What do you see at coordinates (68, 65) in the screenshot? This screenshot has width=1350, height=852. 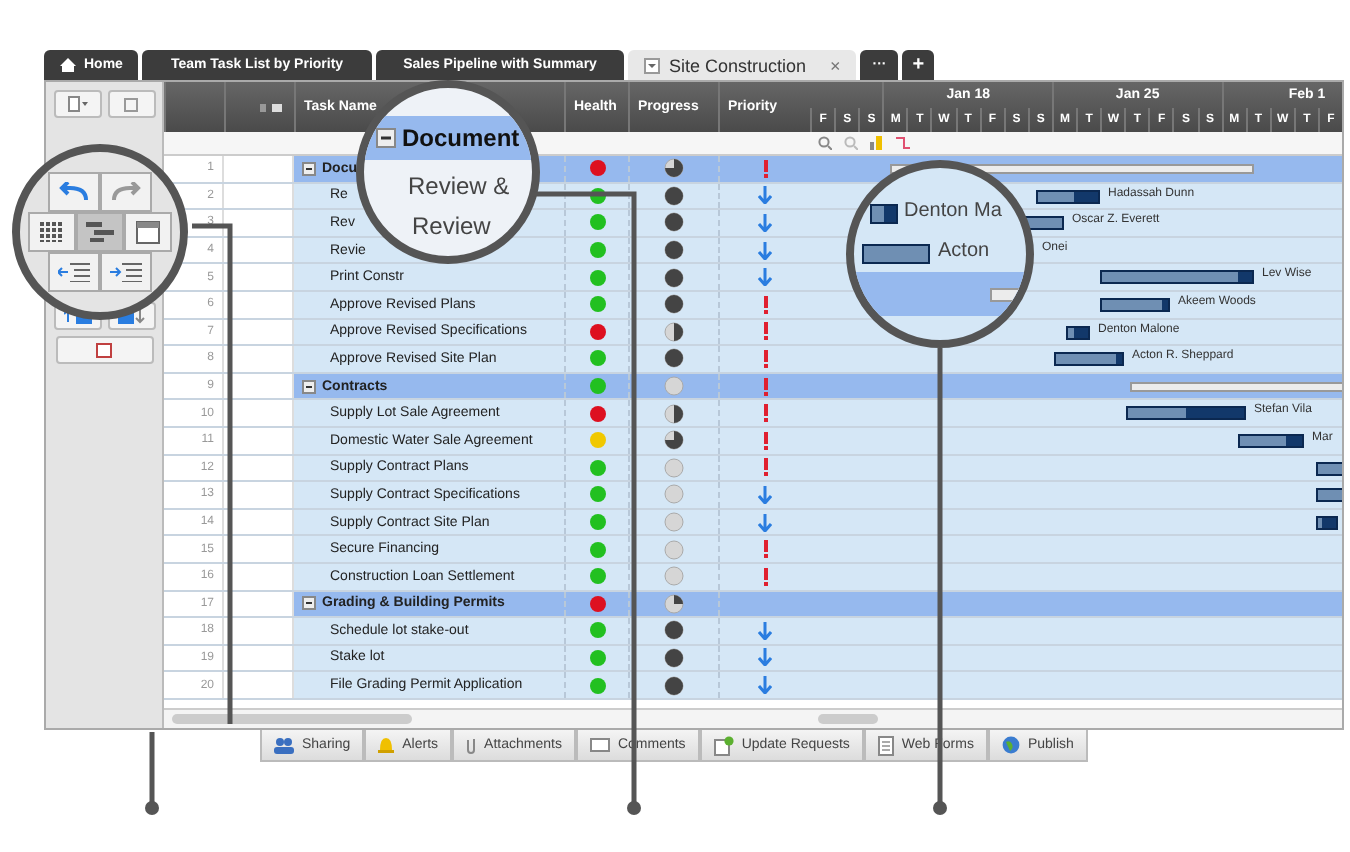 I see `home-icon` at bounding box center [68, 65].